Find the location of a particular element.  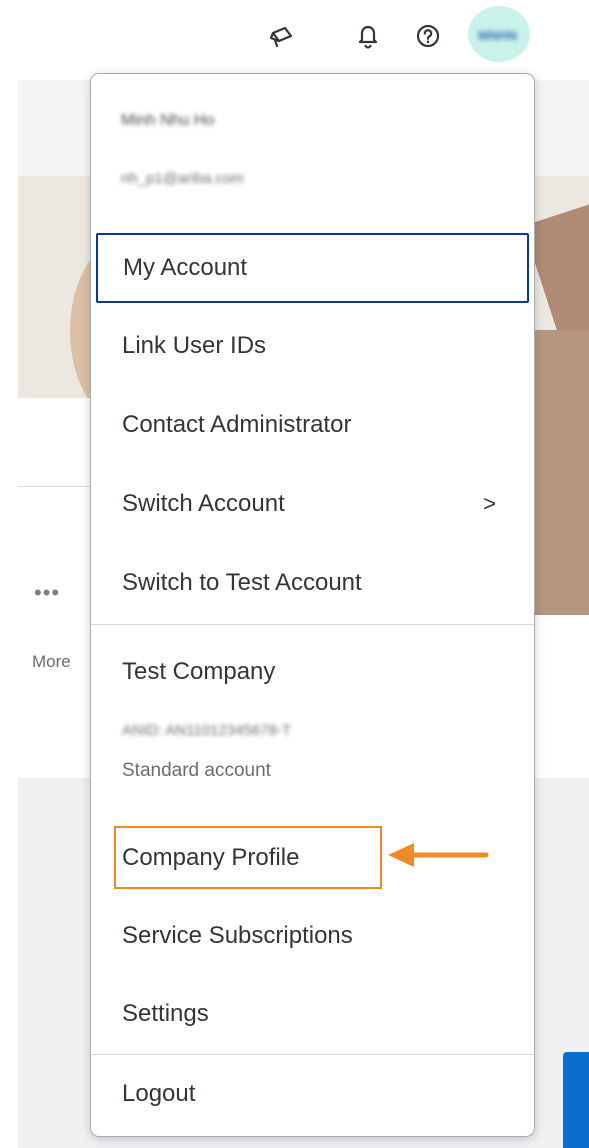

menu-item-switch-to-test-account: Switch to Test Account is located at coordinates (312, 583).